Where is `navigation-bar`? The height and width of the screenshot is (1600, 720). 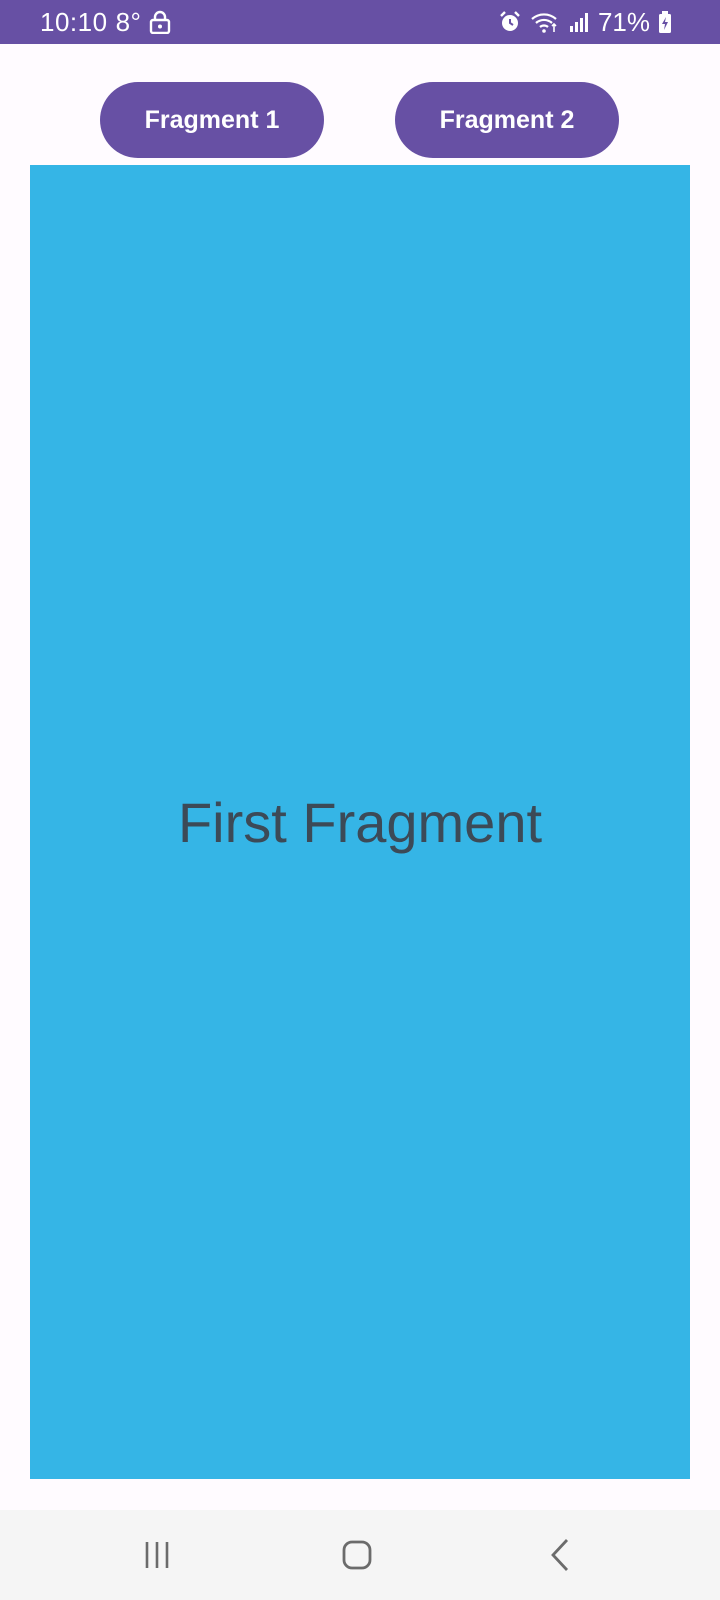
navigation-bar is located at coordinates (360, 1555).